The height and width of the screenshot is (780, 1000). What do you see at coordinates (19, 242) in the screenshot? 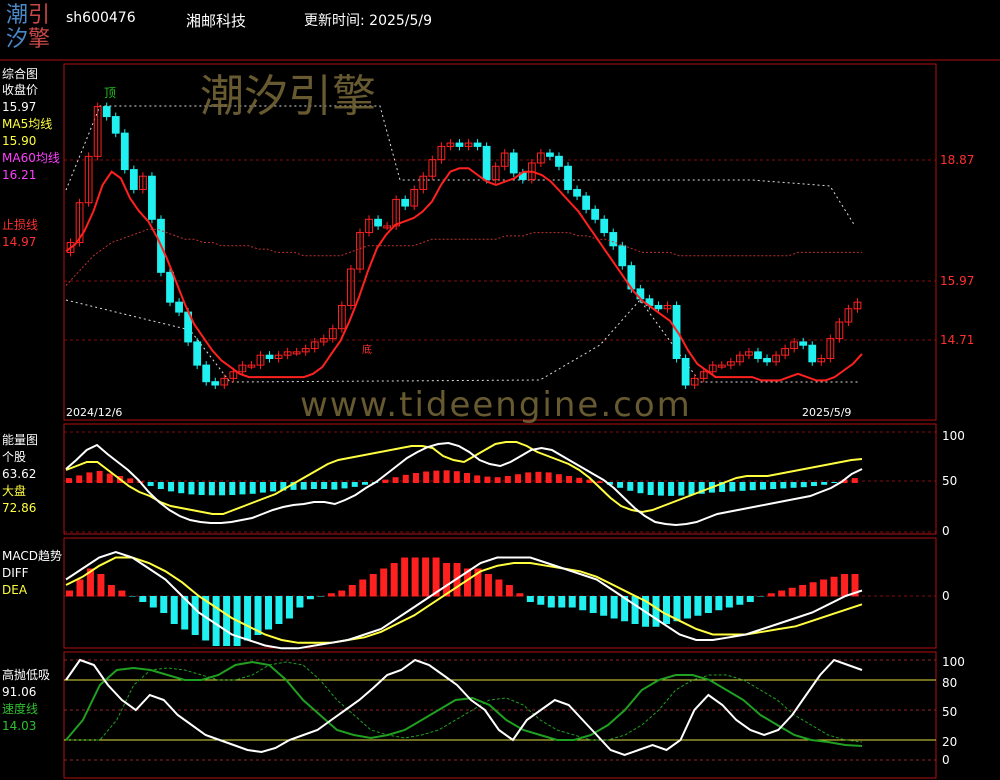
I see `stop-value: 14.97` at bounding box center [19, 242].